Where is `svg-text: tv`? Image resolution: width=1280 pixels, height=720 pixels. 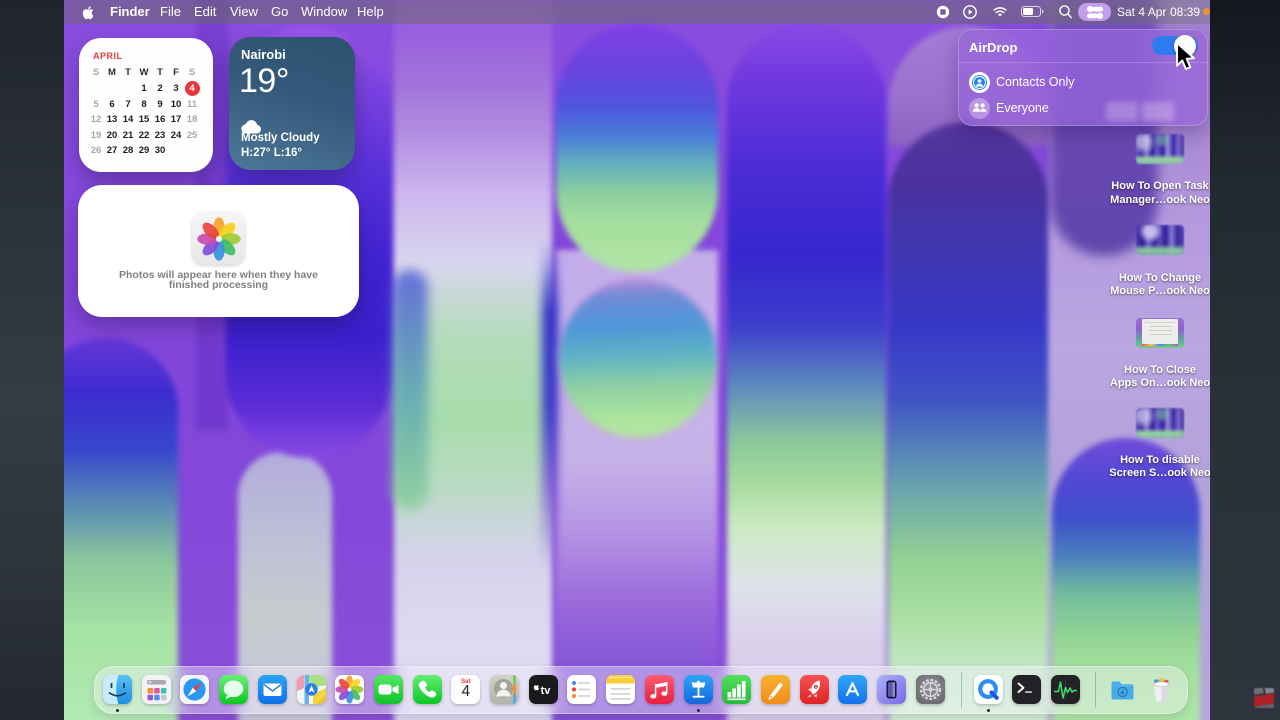 svg-text: tv is located at coordinates (545, 691).